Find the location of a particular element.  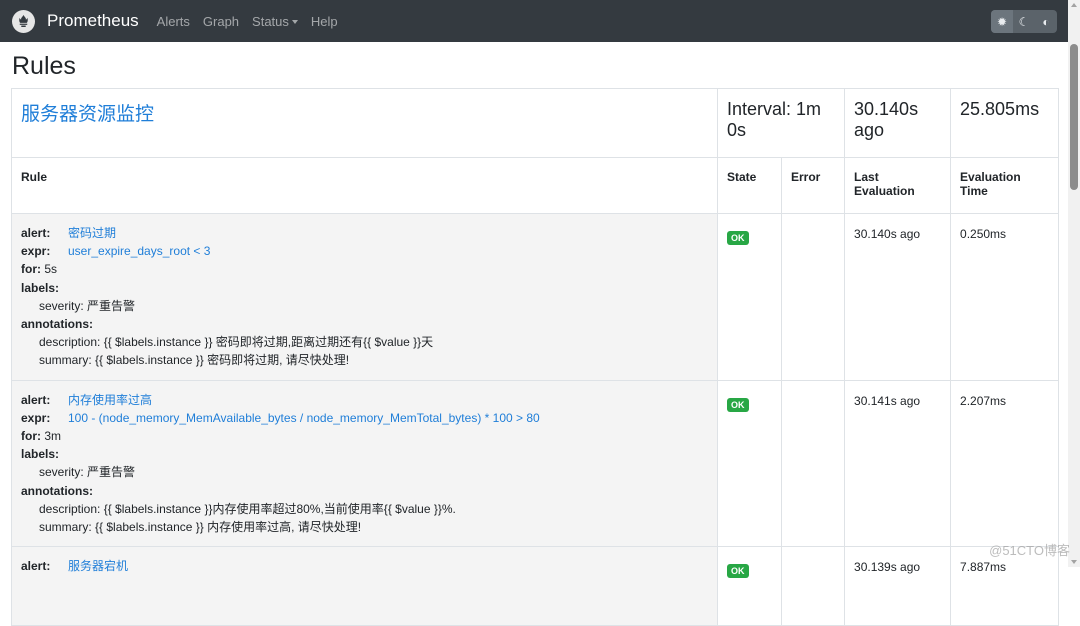

group-last-evaluation: 30.140s ago is located at coordinates (898, 123).